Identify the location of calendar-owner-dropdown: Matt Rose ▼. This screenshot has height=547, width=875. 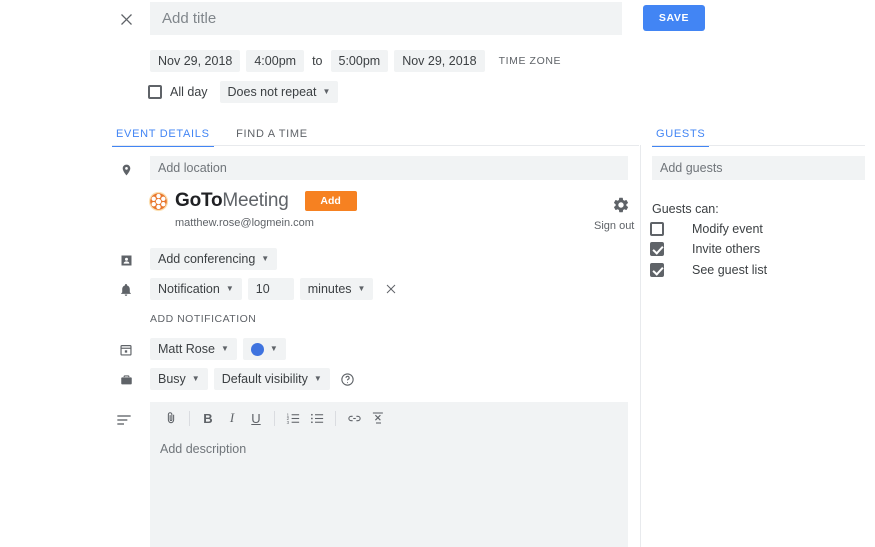
(193, 349).